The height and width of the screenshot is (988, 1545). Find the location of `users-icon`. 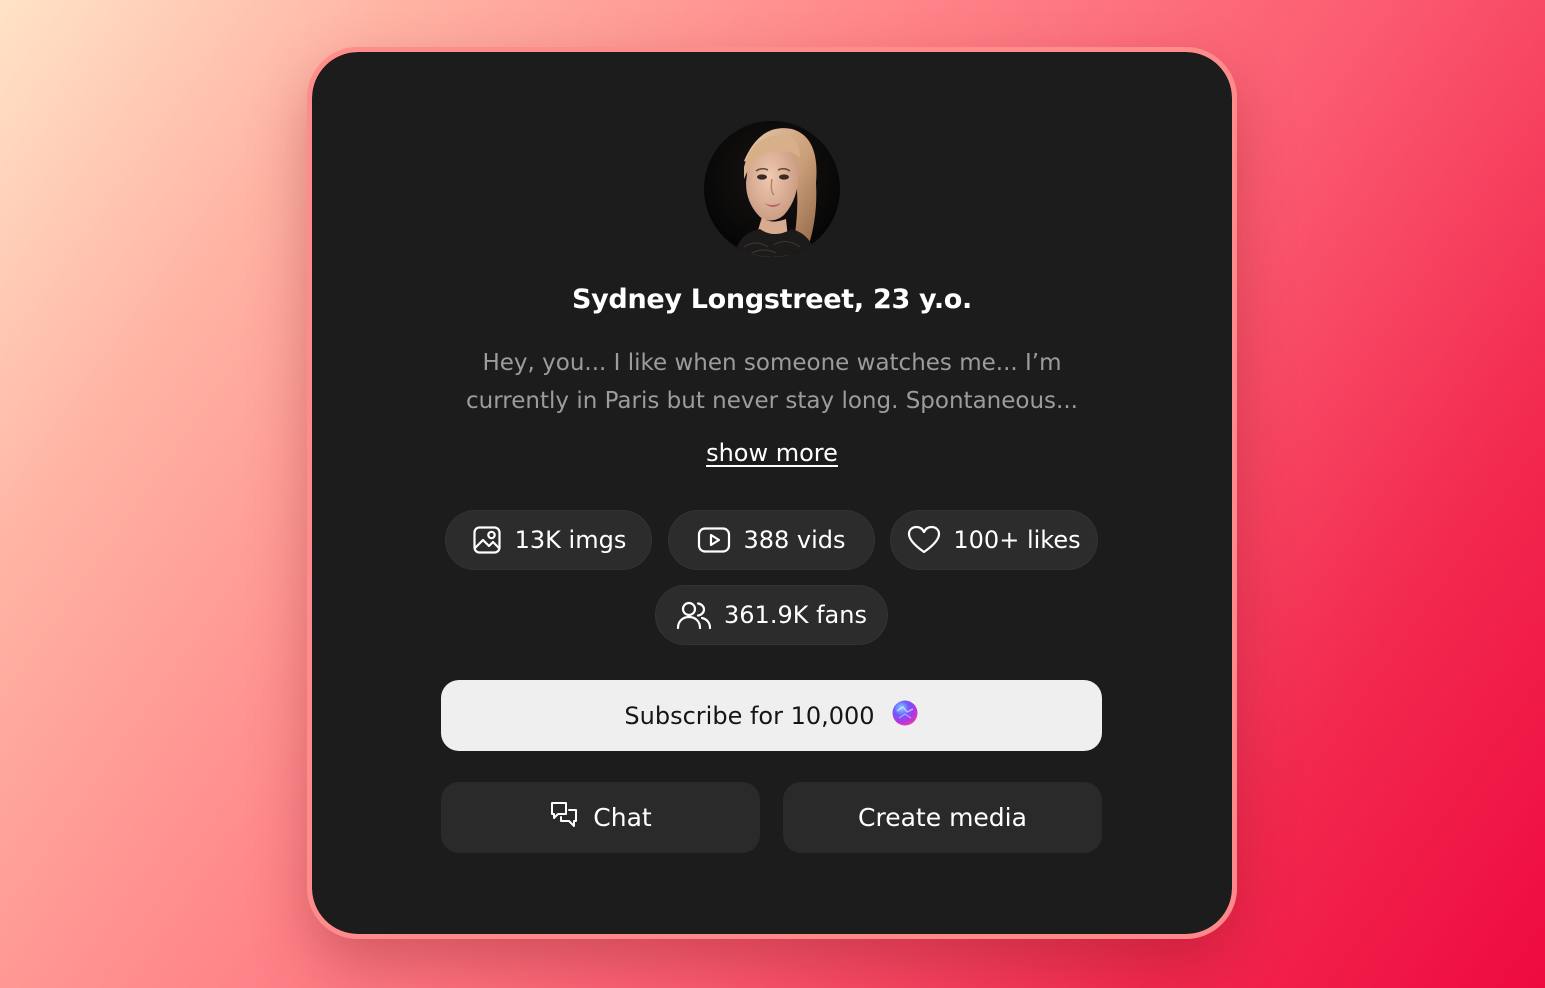

users-icon is located at coordinates (694, 615).